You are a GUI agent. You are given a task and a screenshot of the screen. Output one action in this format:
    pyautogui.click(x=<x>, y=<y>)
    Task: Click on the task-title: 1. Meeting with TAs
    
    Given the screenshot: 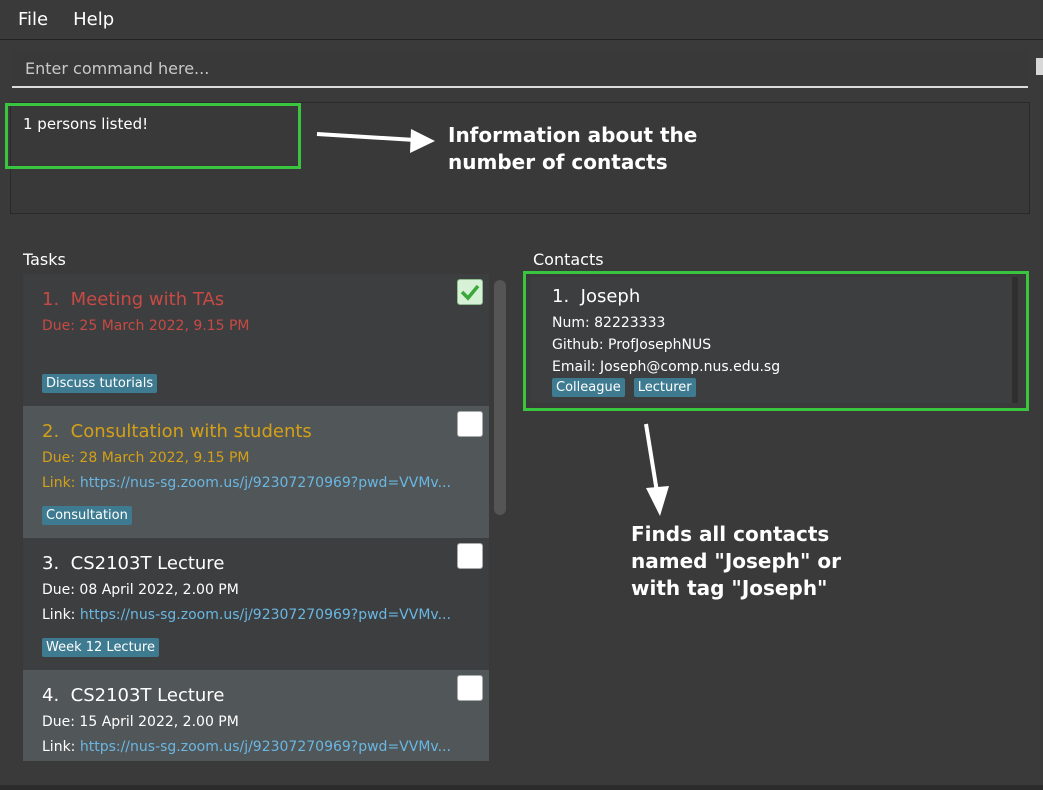 What is the action you would take?
    pyautogui.click(x=133, y=299)
    